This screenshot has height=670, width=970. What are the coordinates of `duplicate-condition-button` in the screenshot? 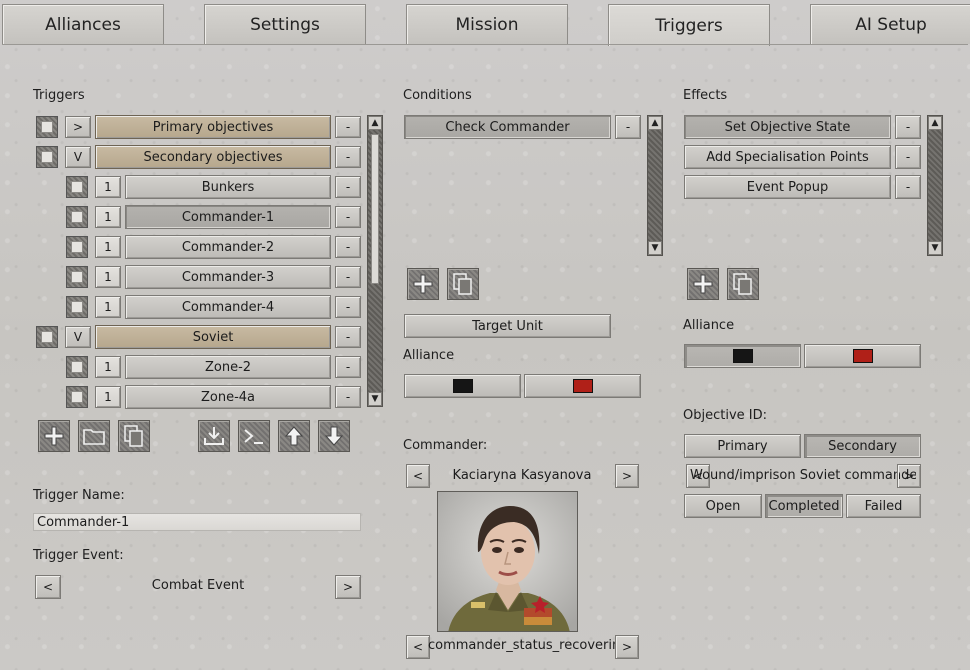 It's located at (463, 284).